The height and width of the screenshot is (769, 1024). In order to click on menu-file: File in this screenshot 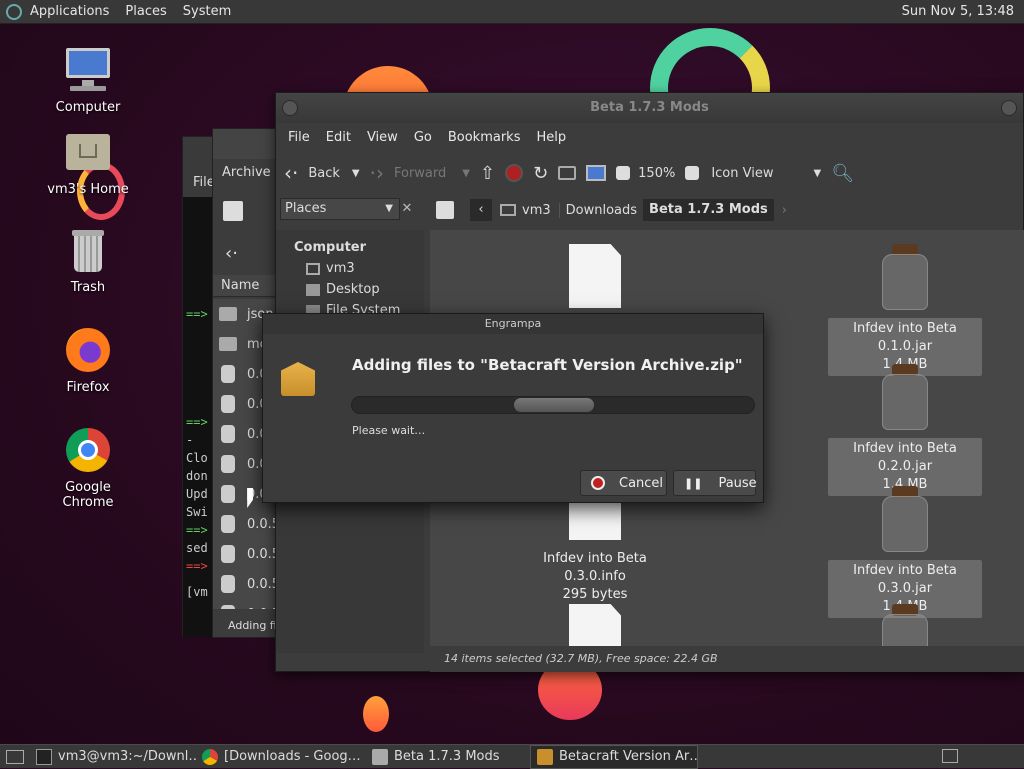, I will do `click(299, 137)`.